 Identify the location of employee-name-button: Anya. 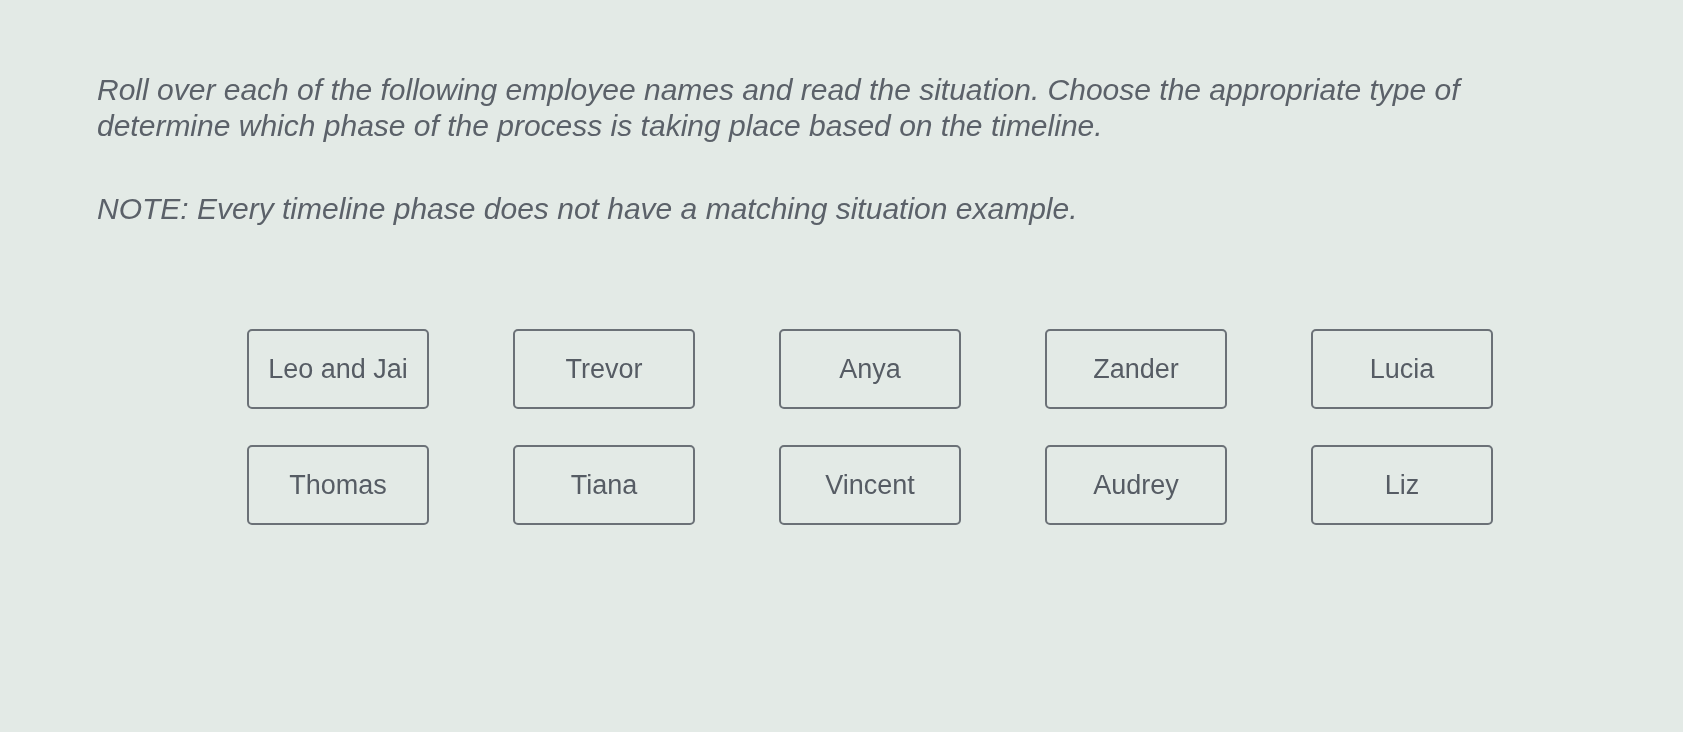
(870, 369).